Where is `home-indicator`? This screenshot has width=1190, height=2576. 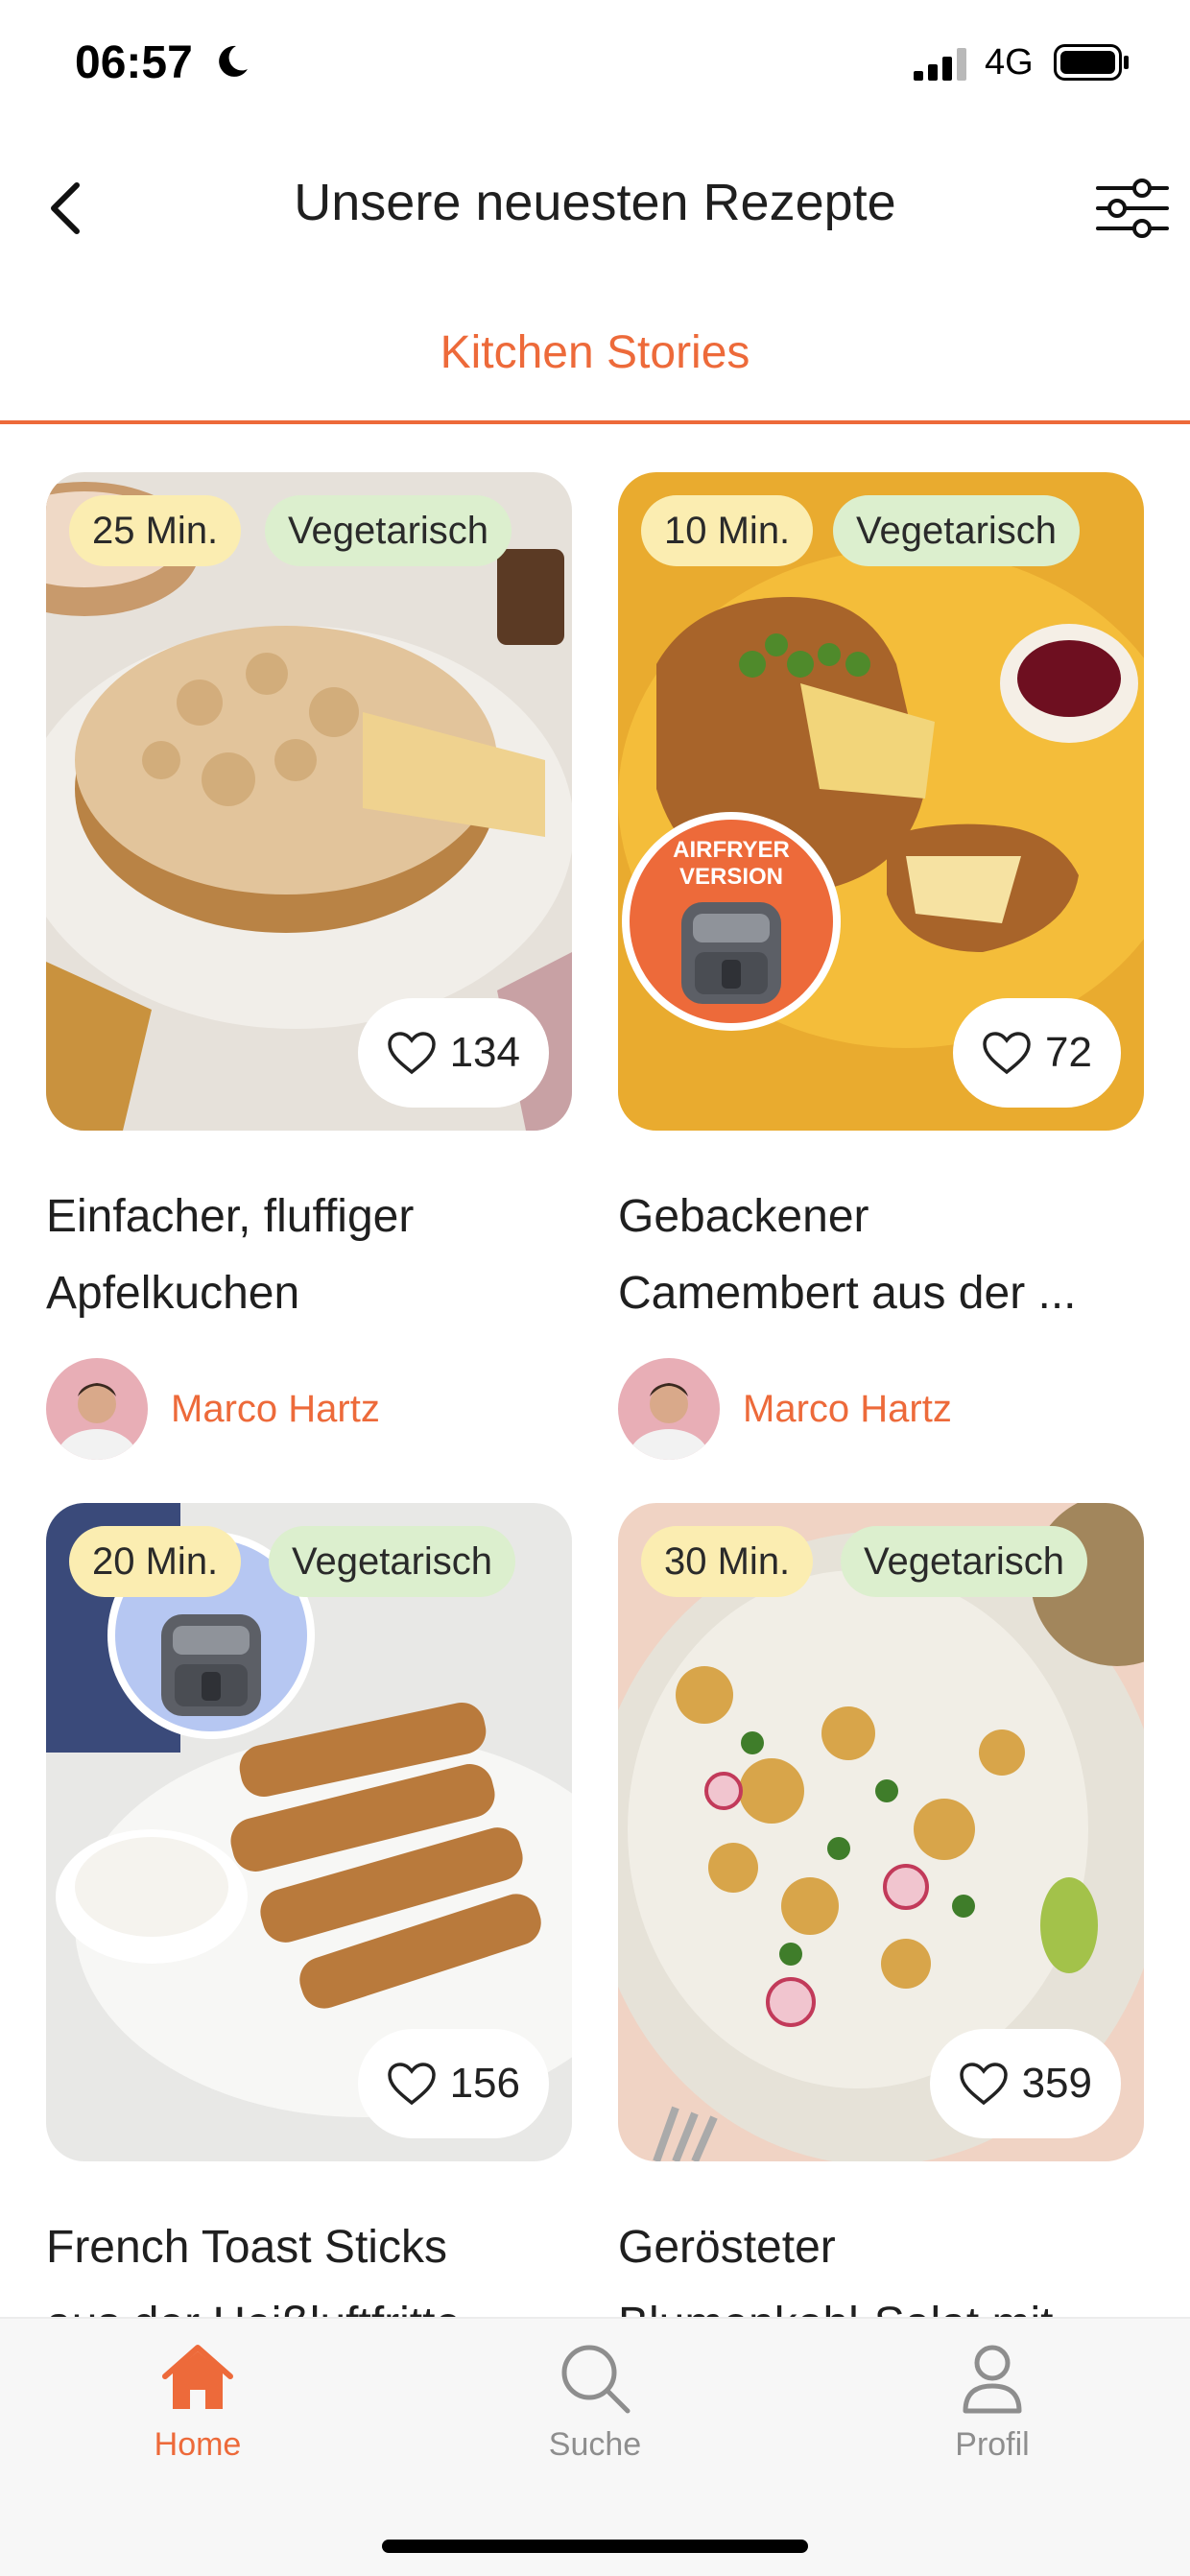 home-indicator is located at coordinates (595, 2546).